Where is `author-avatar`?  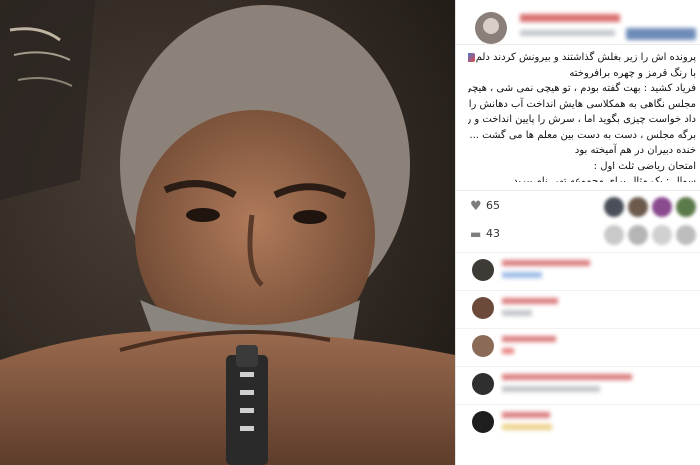
author-avatar is located at coordinates (491, 28).